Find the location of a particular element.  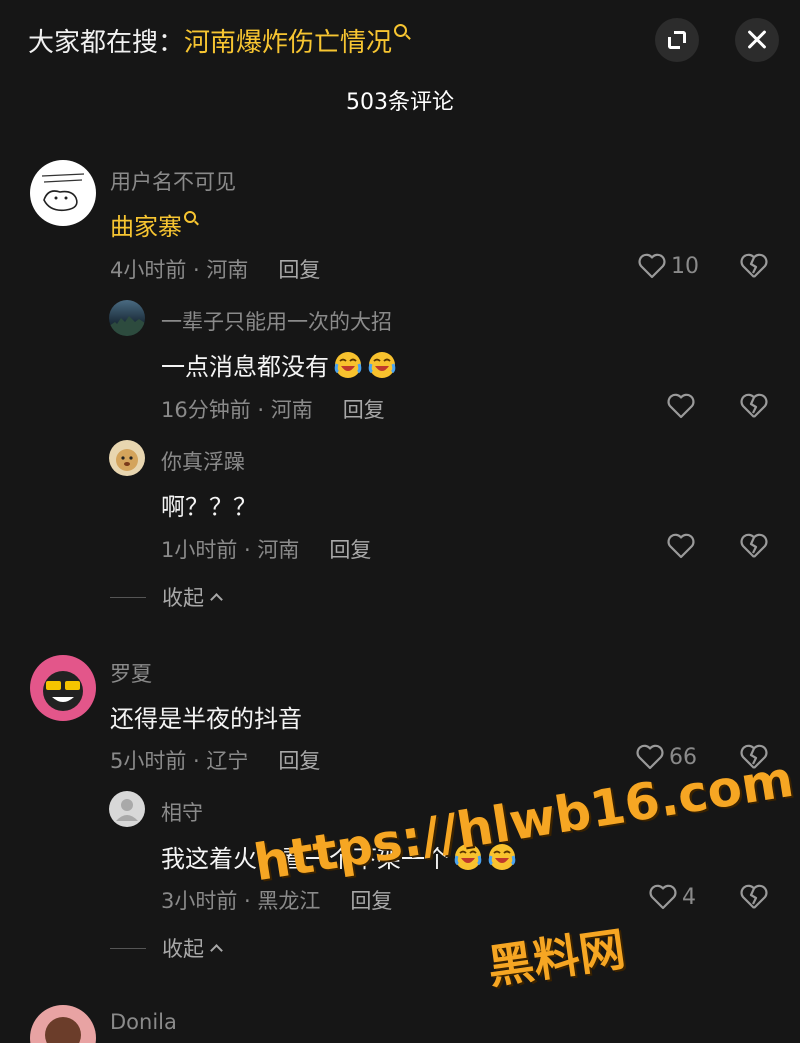

comment-keyword-link: 曲家寨 is located at coordinates (146, 227).